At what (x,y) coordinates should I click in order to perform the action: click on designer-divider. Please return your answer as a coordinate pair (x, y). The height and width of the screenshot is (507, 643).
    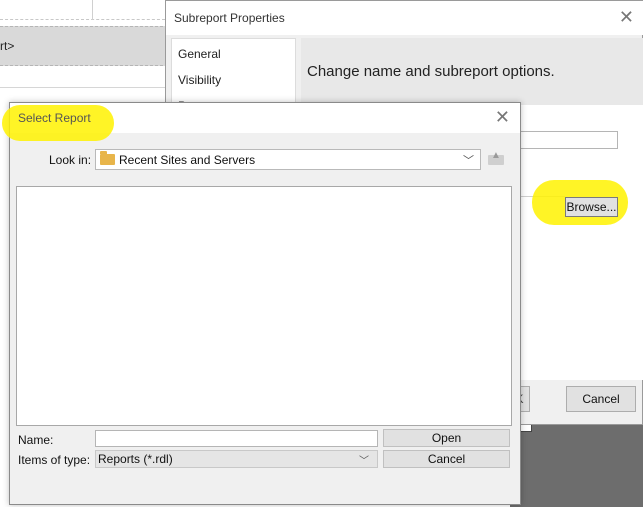
    Looking at the image, I should click on (84, 87).